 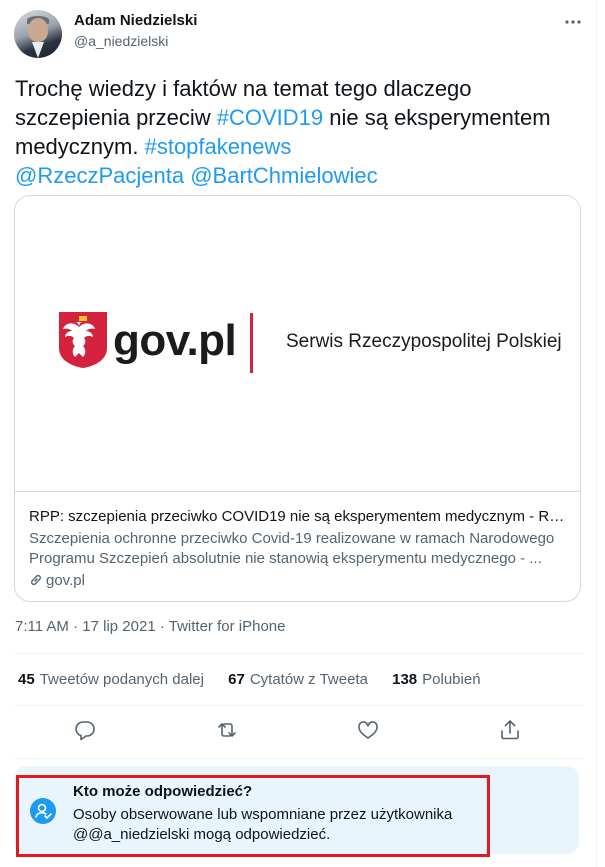 What do you see at coordinates (121, 41) in the screenshot?
I see `author-handle: @a_niedzielski` at bounding box center [121, 41].